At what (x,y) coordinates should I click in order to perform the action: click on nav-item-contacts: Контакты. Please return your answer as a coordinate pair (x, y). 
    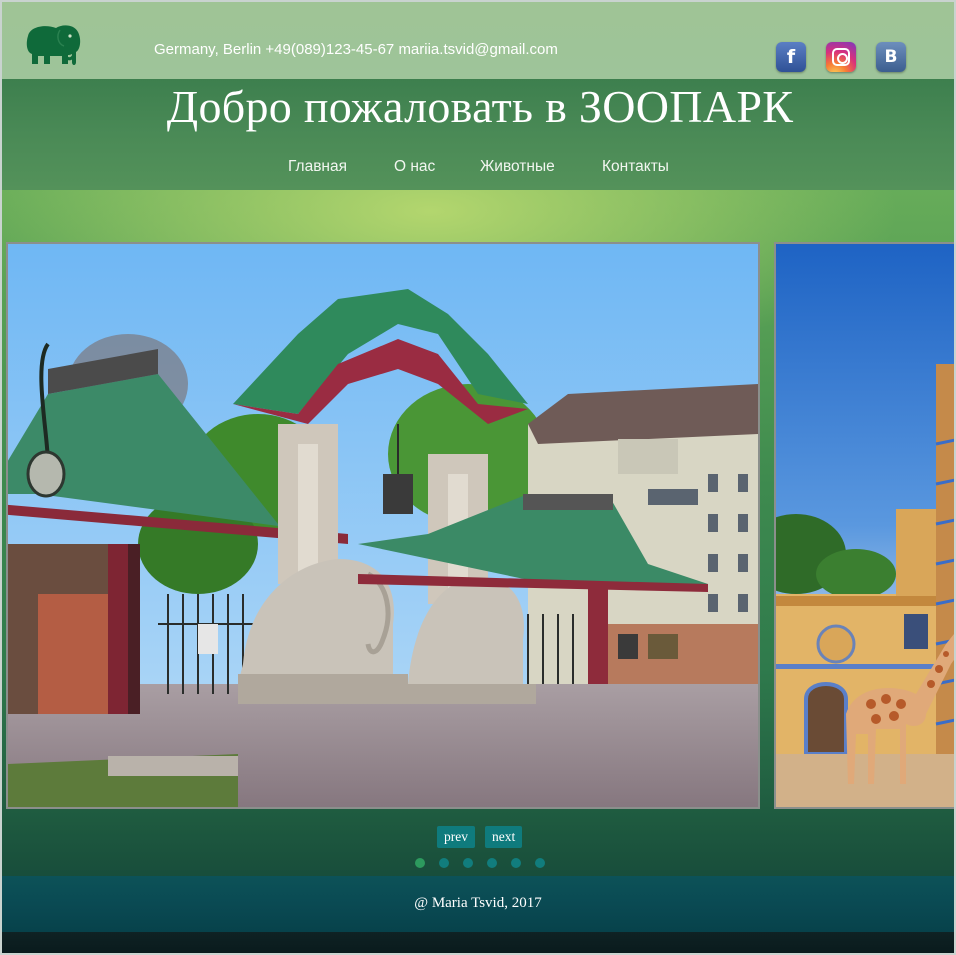
    Looking at the image, I should click on (635, 167).